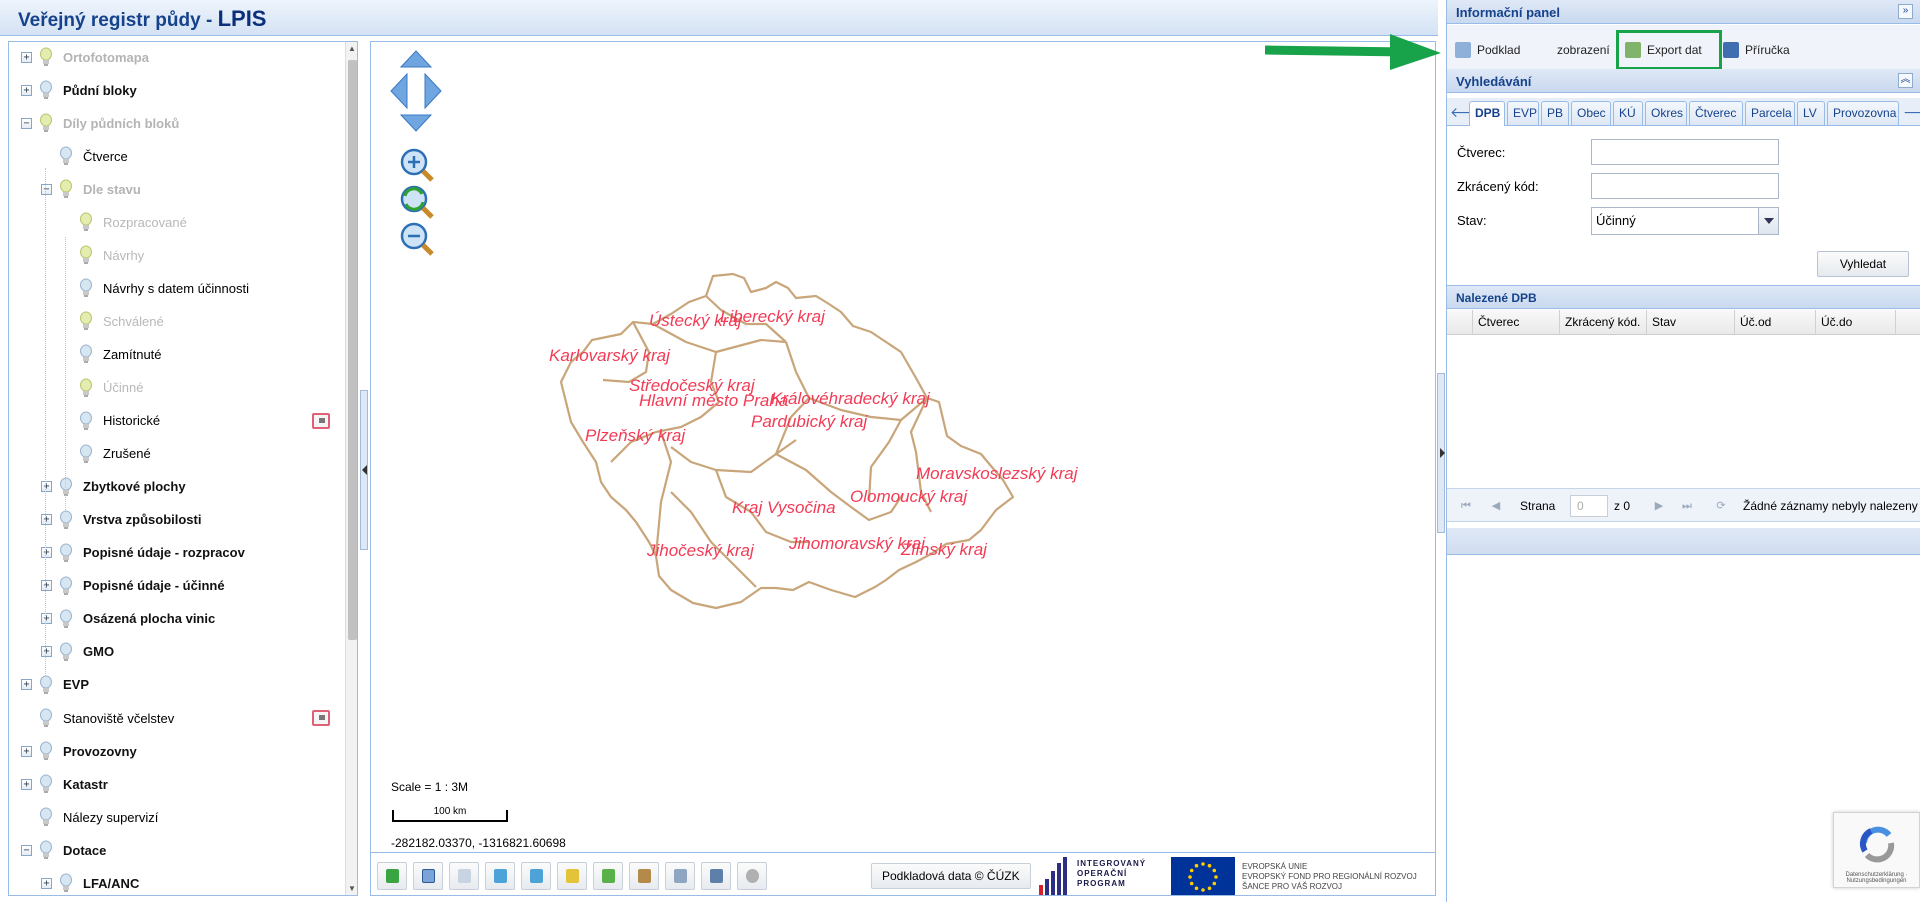 This screenshot has height=902, width=1920. Describe the element at coordinates (1775, 322) in the screenshot. I see `column-header: Úč.od` at that location.